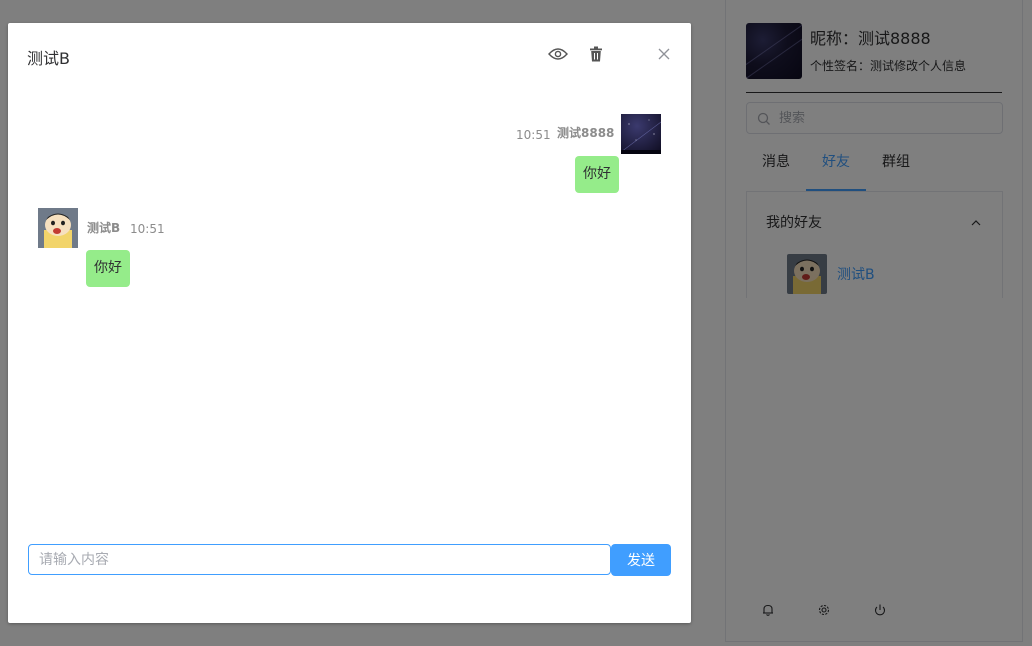  What do you see at coordinates (104, 228) in the screenshot?
I see `message-sender: 测试B` at bounding box center [104, 228].